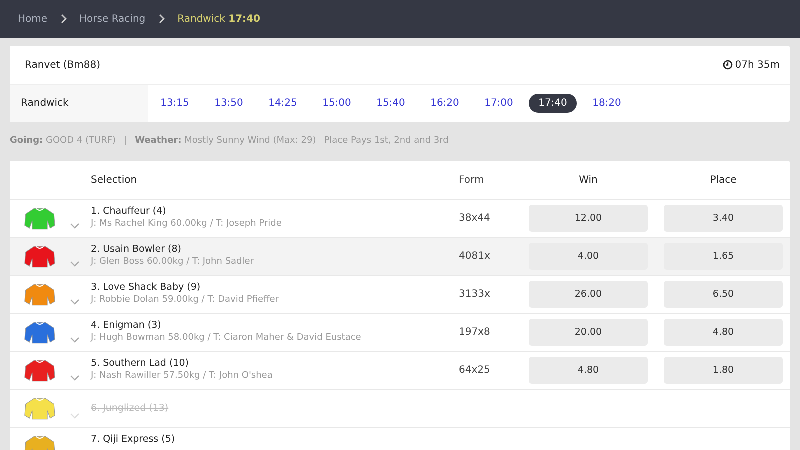  I want to click on race-time-tab: 18:20, so click(607, 103).